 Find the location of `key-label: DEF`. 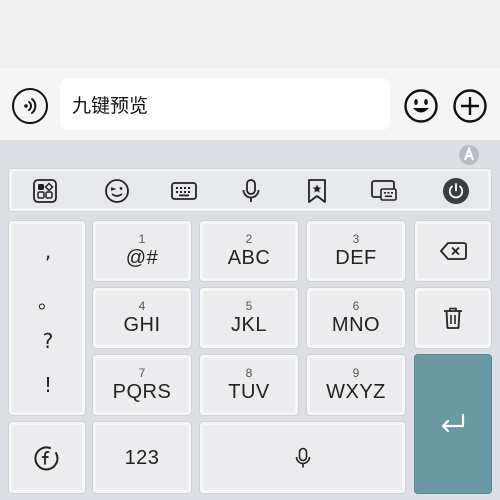

key-label: DEF is located at coordinates (356, 258).